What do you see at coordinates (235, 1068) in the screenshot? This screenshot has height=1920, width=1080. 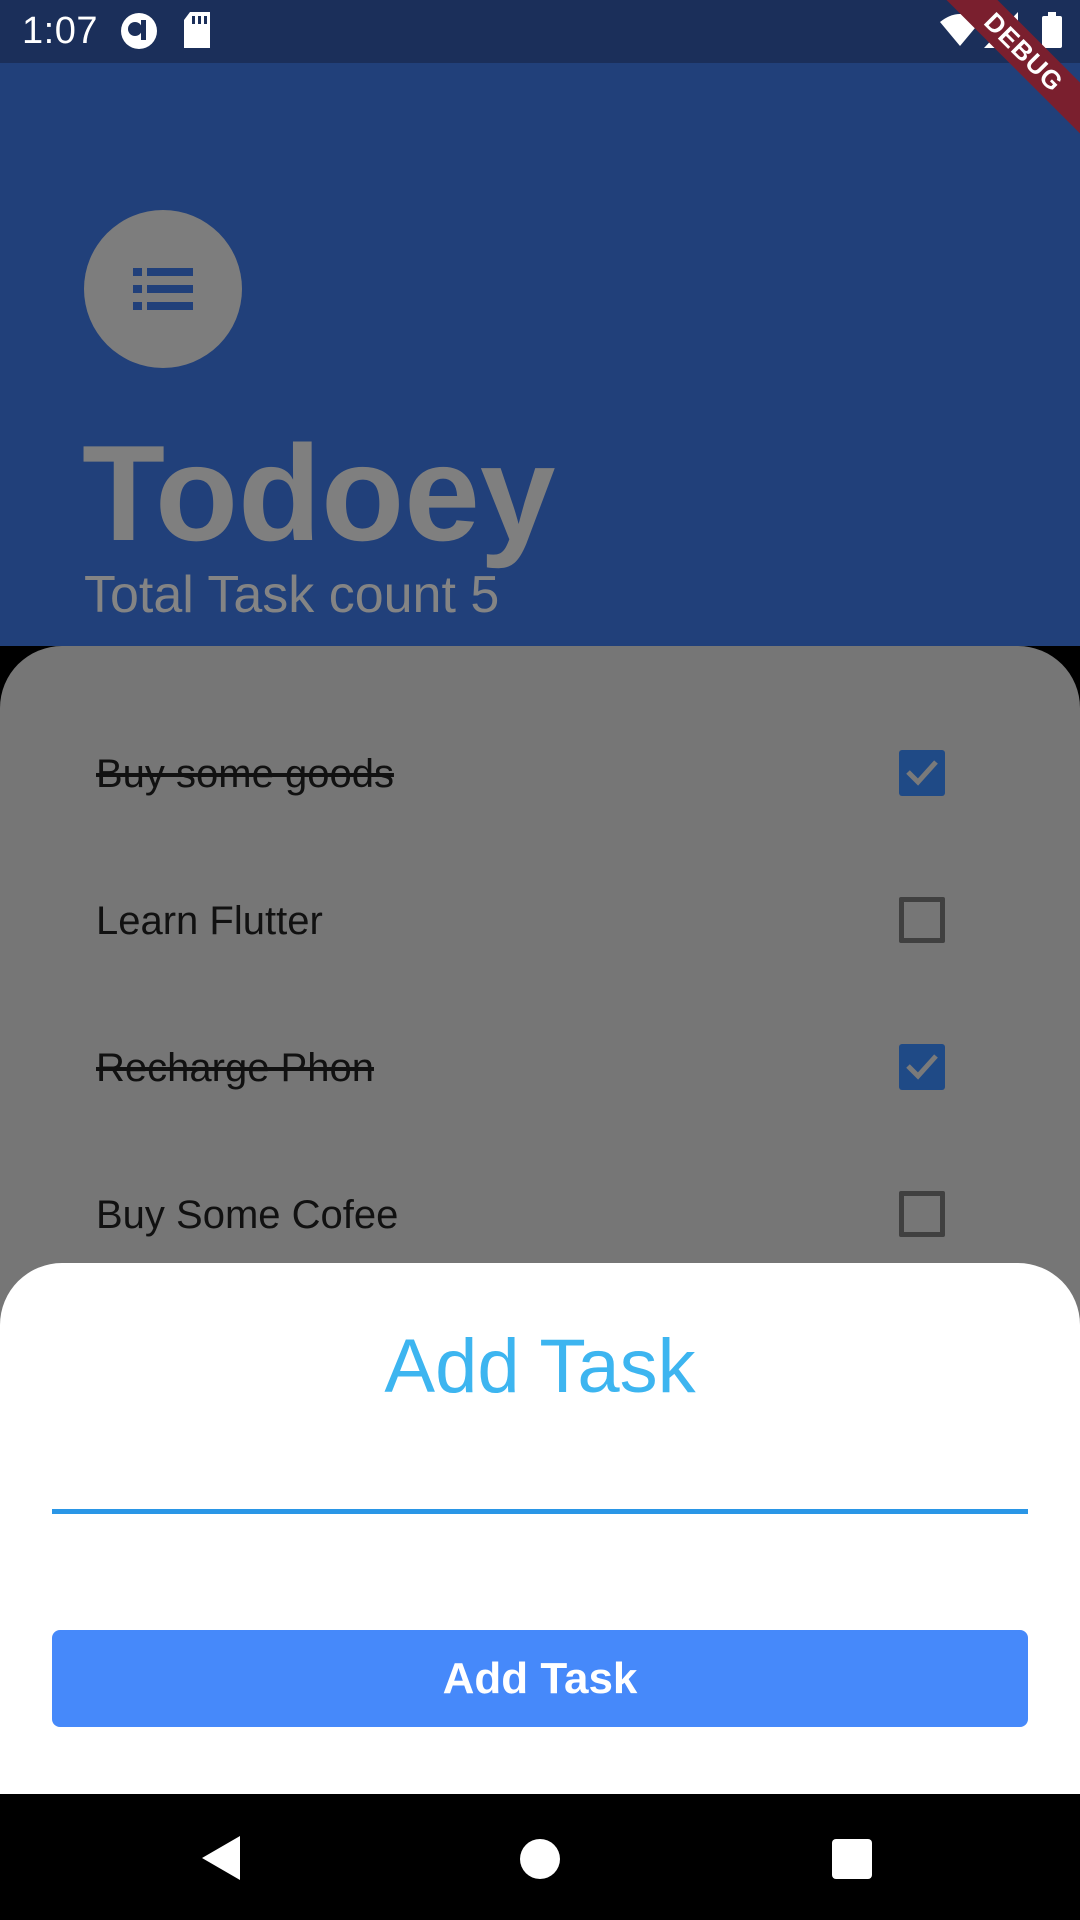 I see `task-label: Recharge Phon` at bounding box center [235, 1068].